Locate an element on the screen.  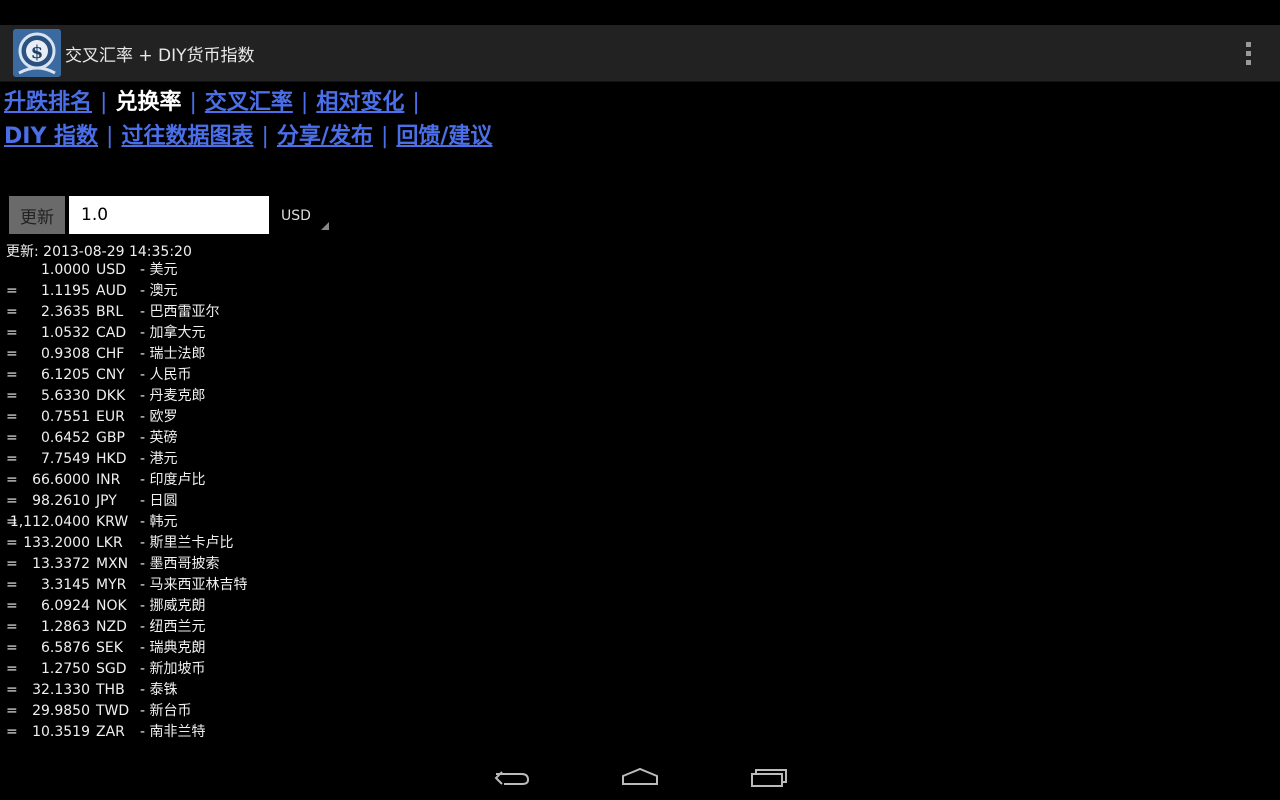
rate-row: = 29.9850 TWD - 新台币 is located at coordinates (200, 711).